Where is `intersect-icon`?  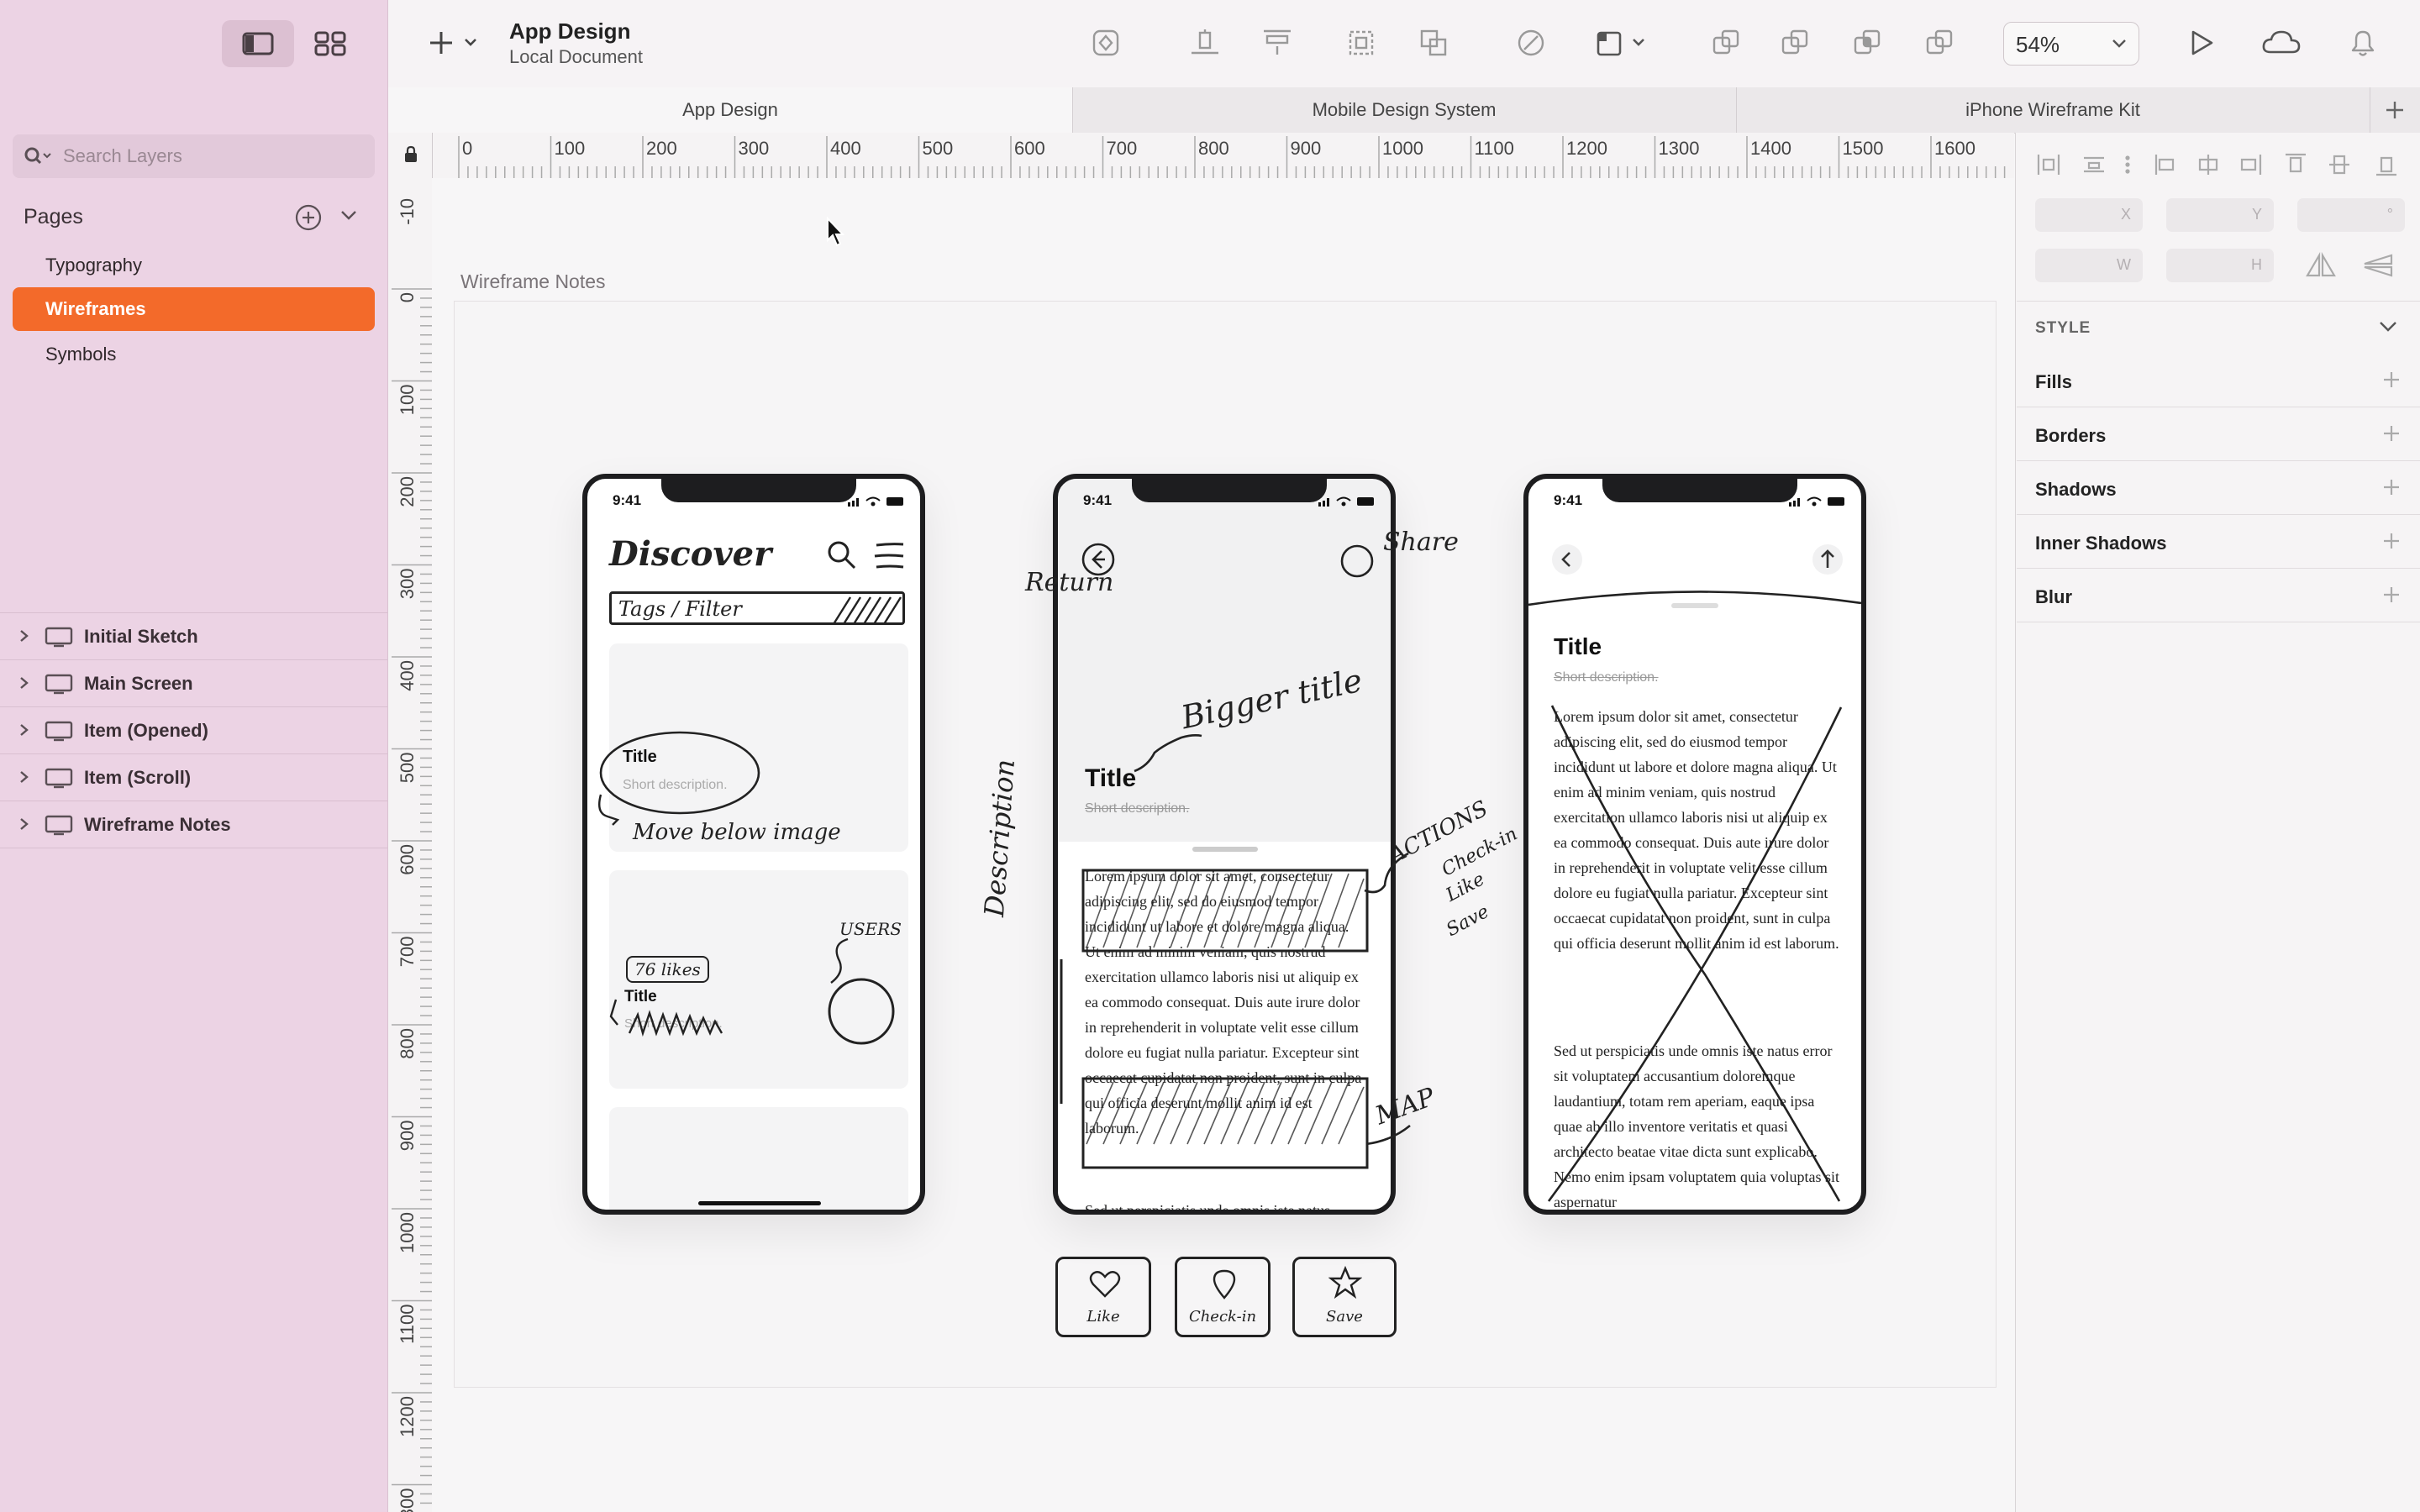 intersect-icon is located at coordinates (1867, 43).